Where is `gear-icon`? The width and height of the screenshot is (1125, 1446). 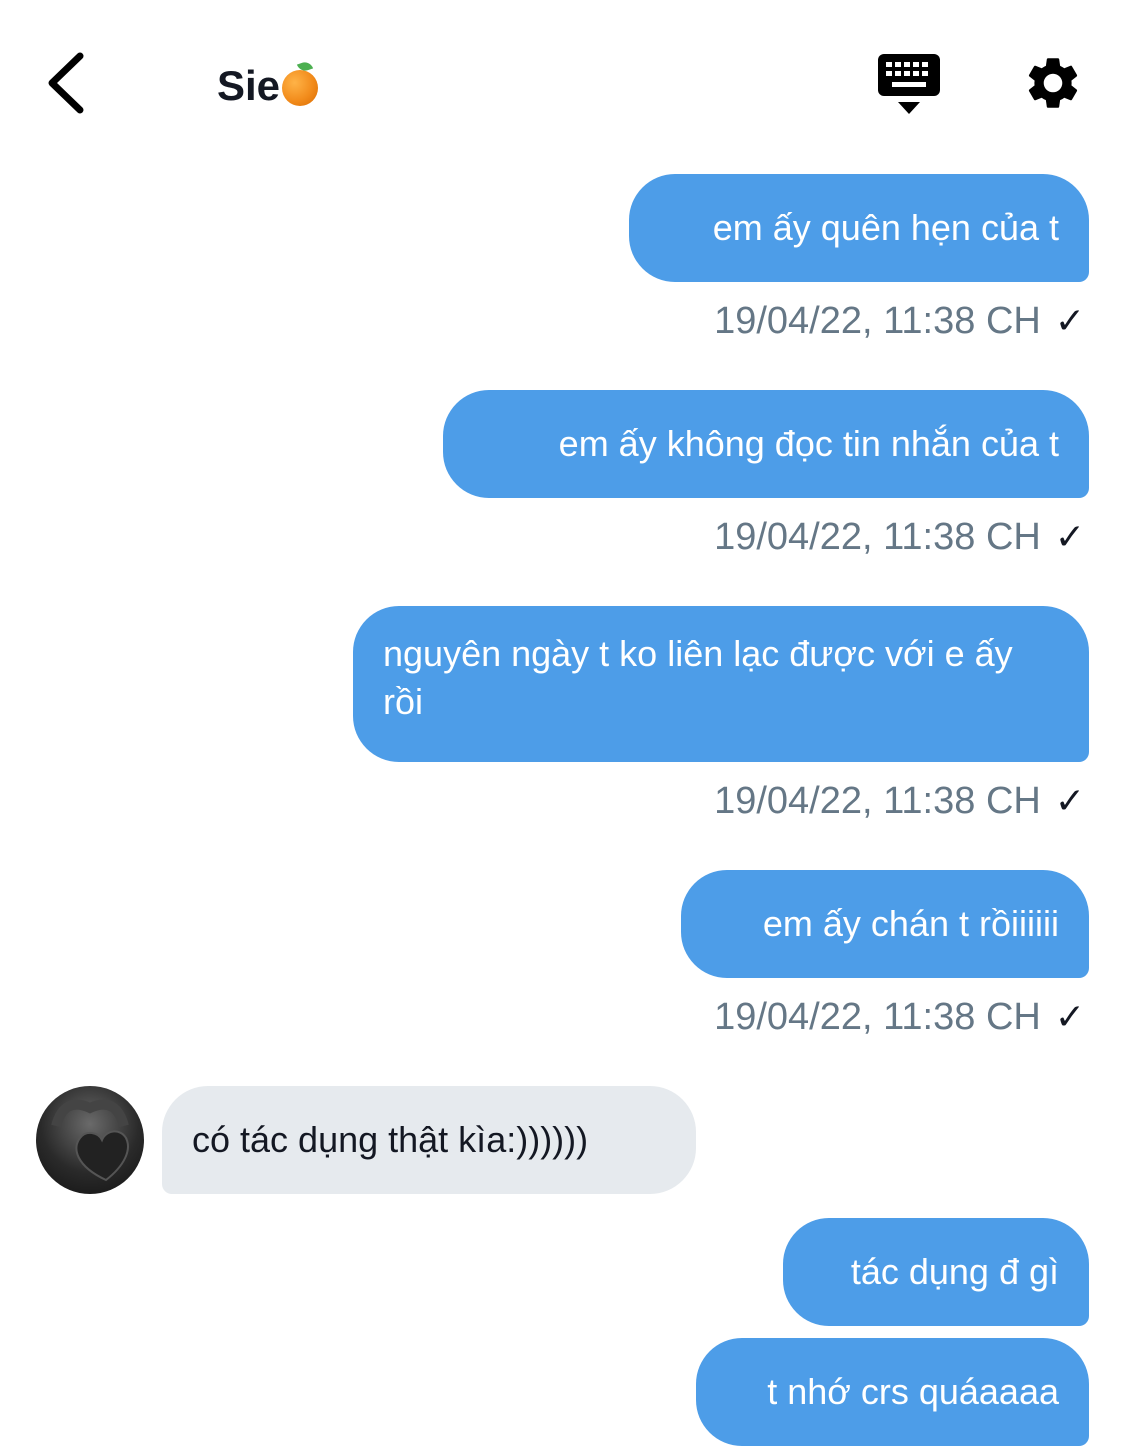 gear-icon is located at coordinates (1053, 83).